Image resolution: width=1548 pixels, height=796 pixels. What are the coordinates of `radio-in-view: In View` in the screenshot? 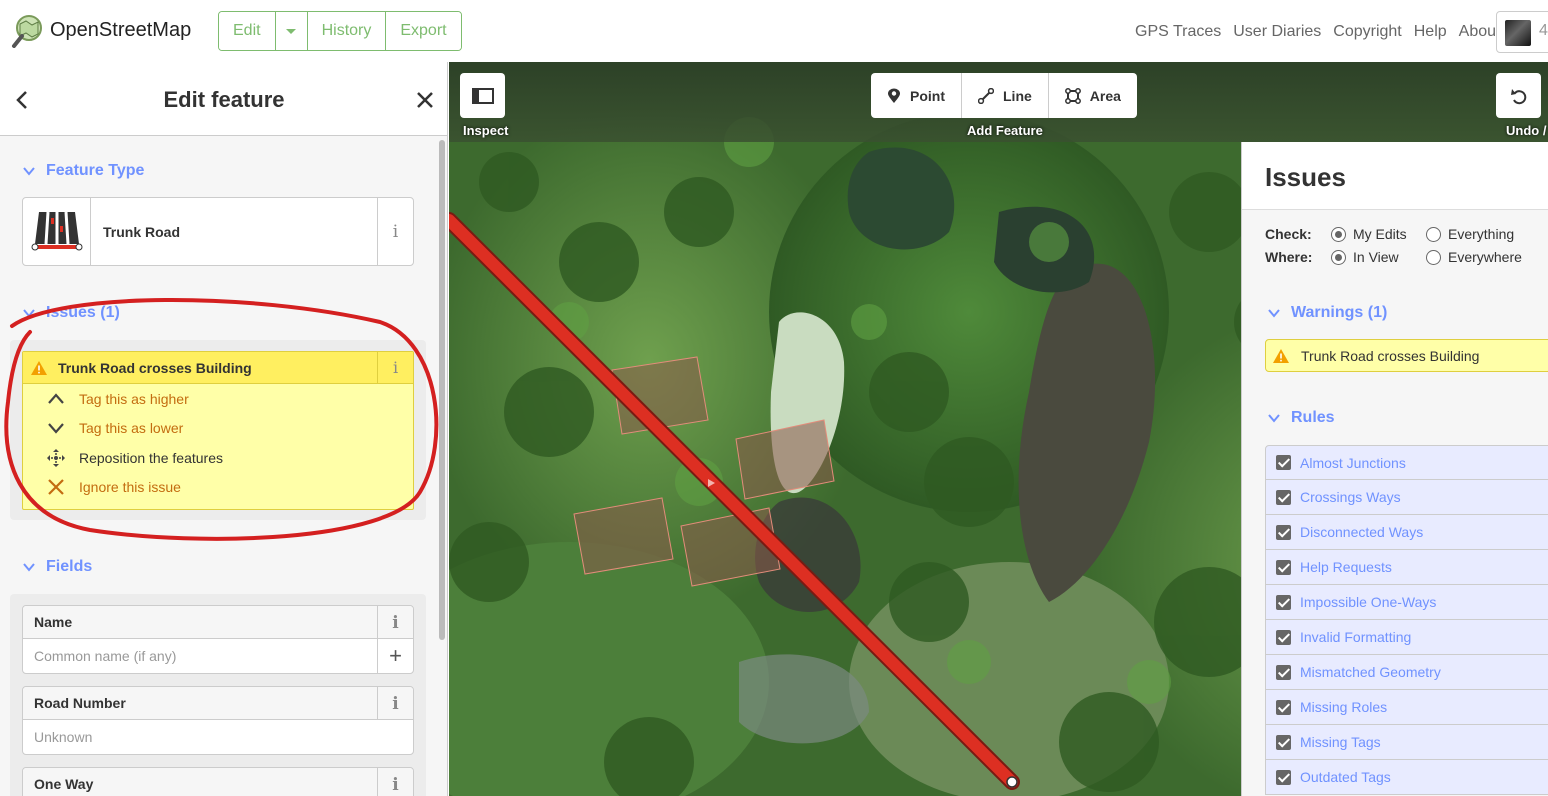 It's located at (1365, 257).